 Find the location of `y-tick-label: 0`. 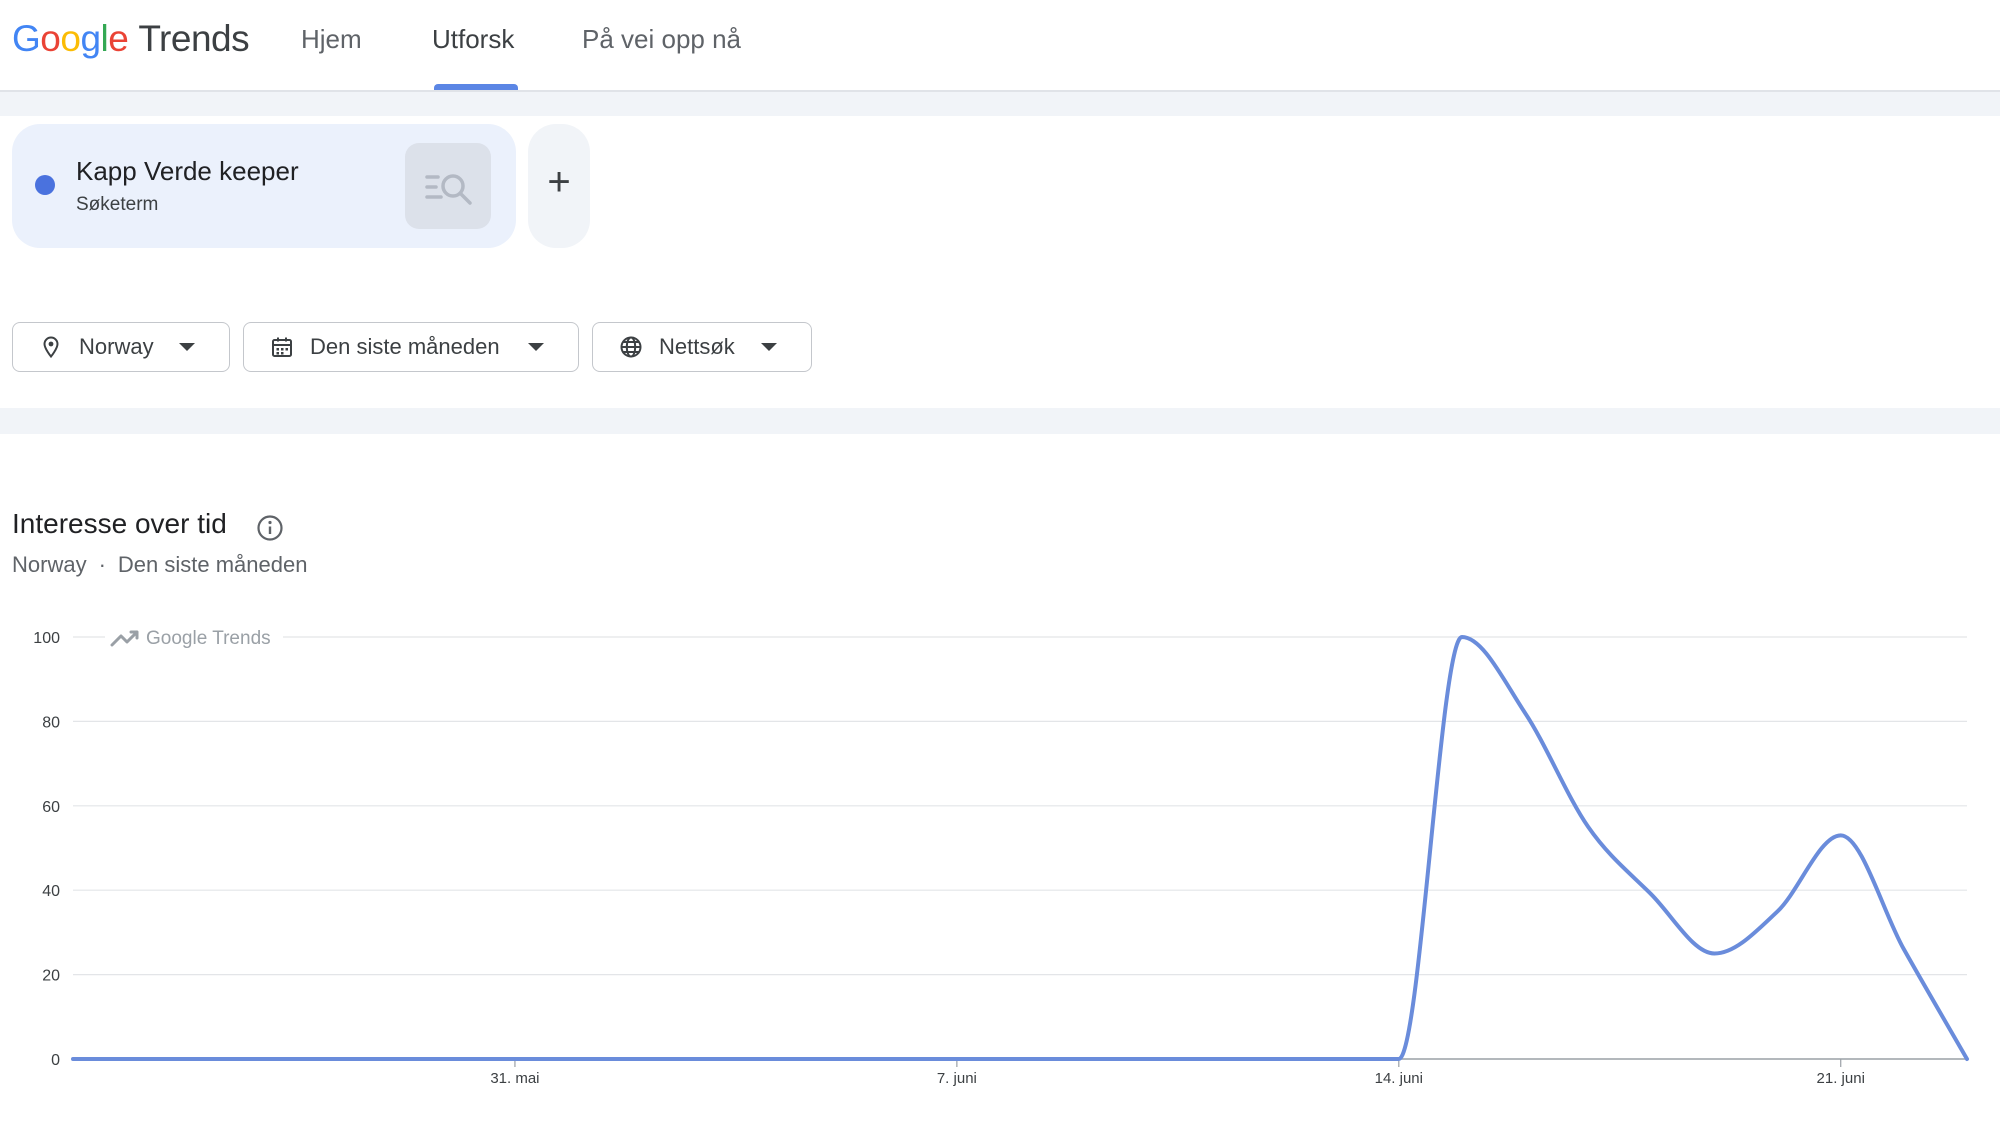

y-tick-label: 0 is located at coordinates (55, 1060).